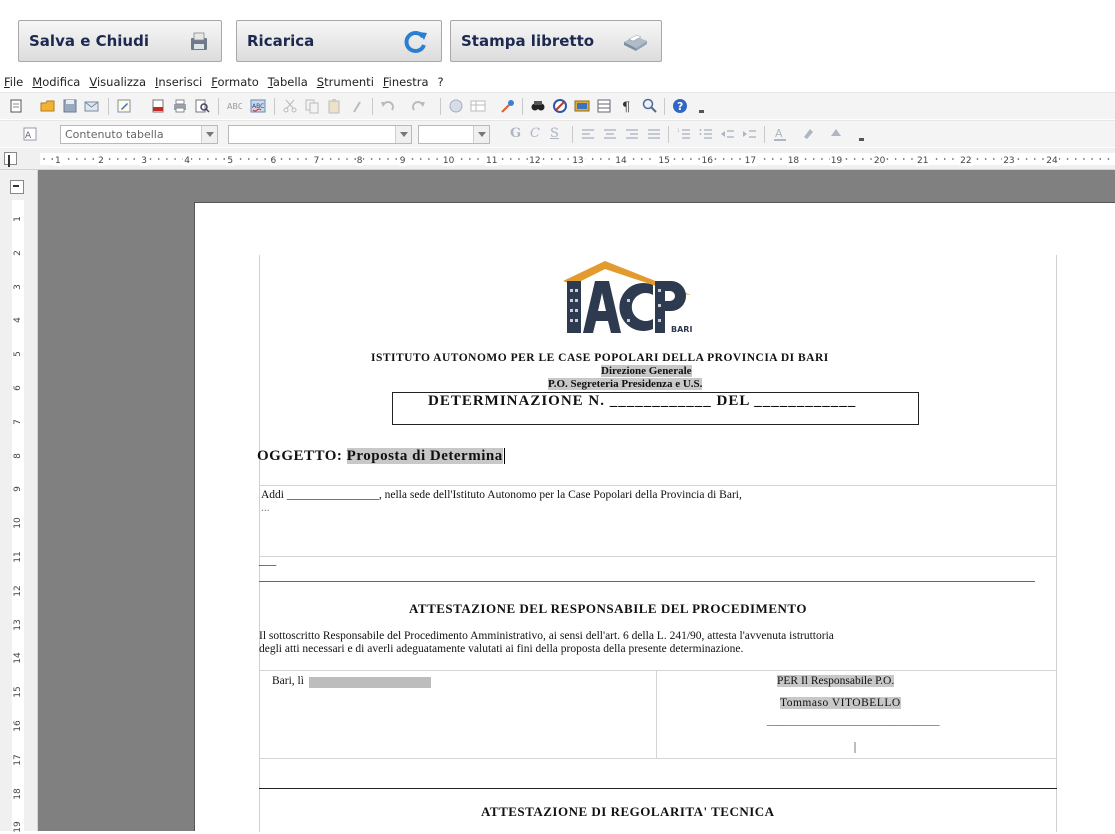 This screenshot has height=834, width=1115. Describe the element at coordinates (560, 106) in the screenshot. I see `navigator-icon` at that location.